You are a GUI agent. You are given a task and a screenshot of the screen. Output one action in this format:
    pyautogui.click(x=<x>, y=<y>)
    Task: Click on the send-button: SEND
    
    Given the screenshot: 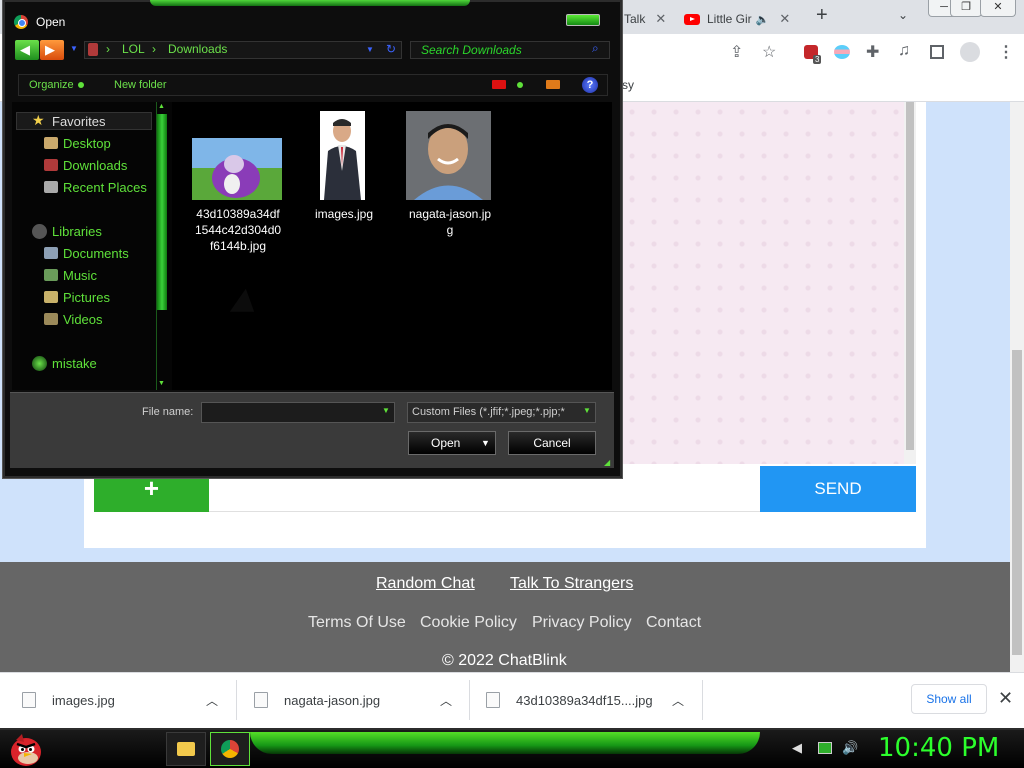 What is the action you would take?
    pyautogui.click(x=838, y=489)
    